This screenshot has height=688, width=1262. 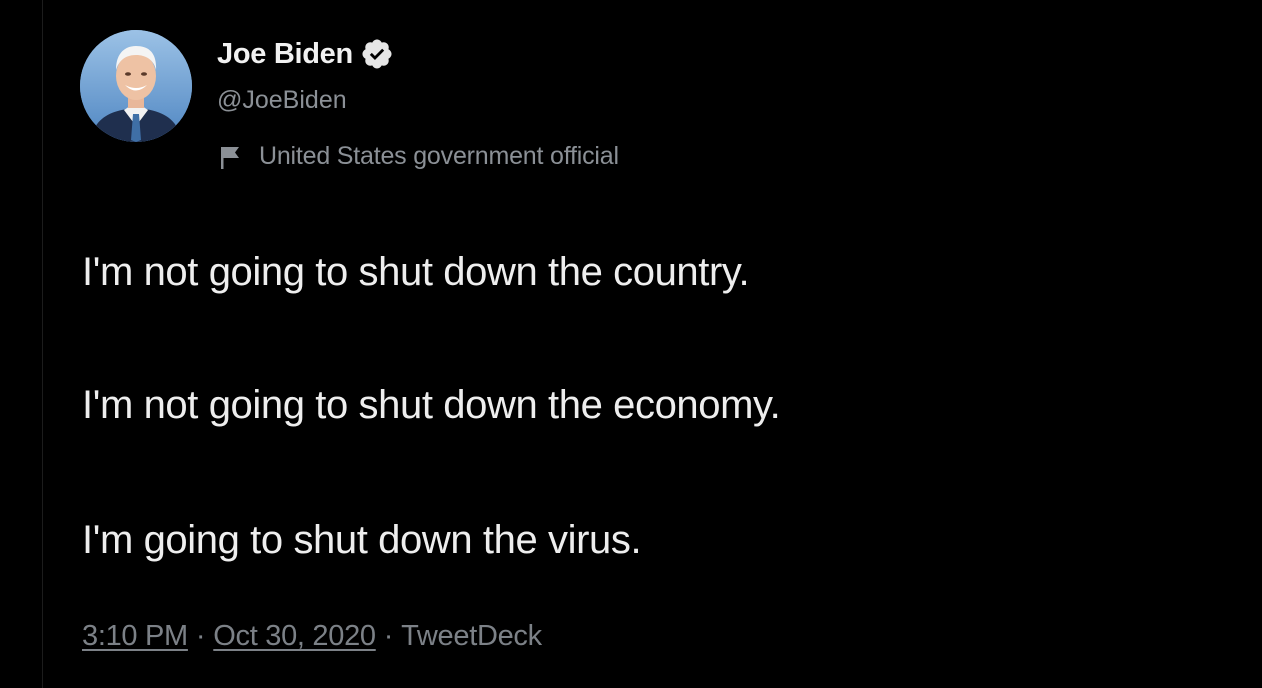 I want to click on verified-badge-icon, so click(x=377, y=54).